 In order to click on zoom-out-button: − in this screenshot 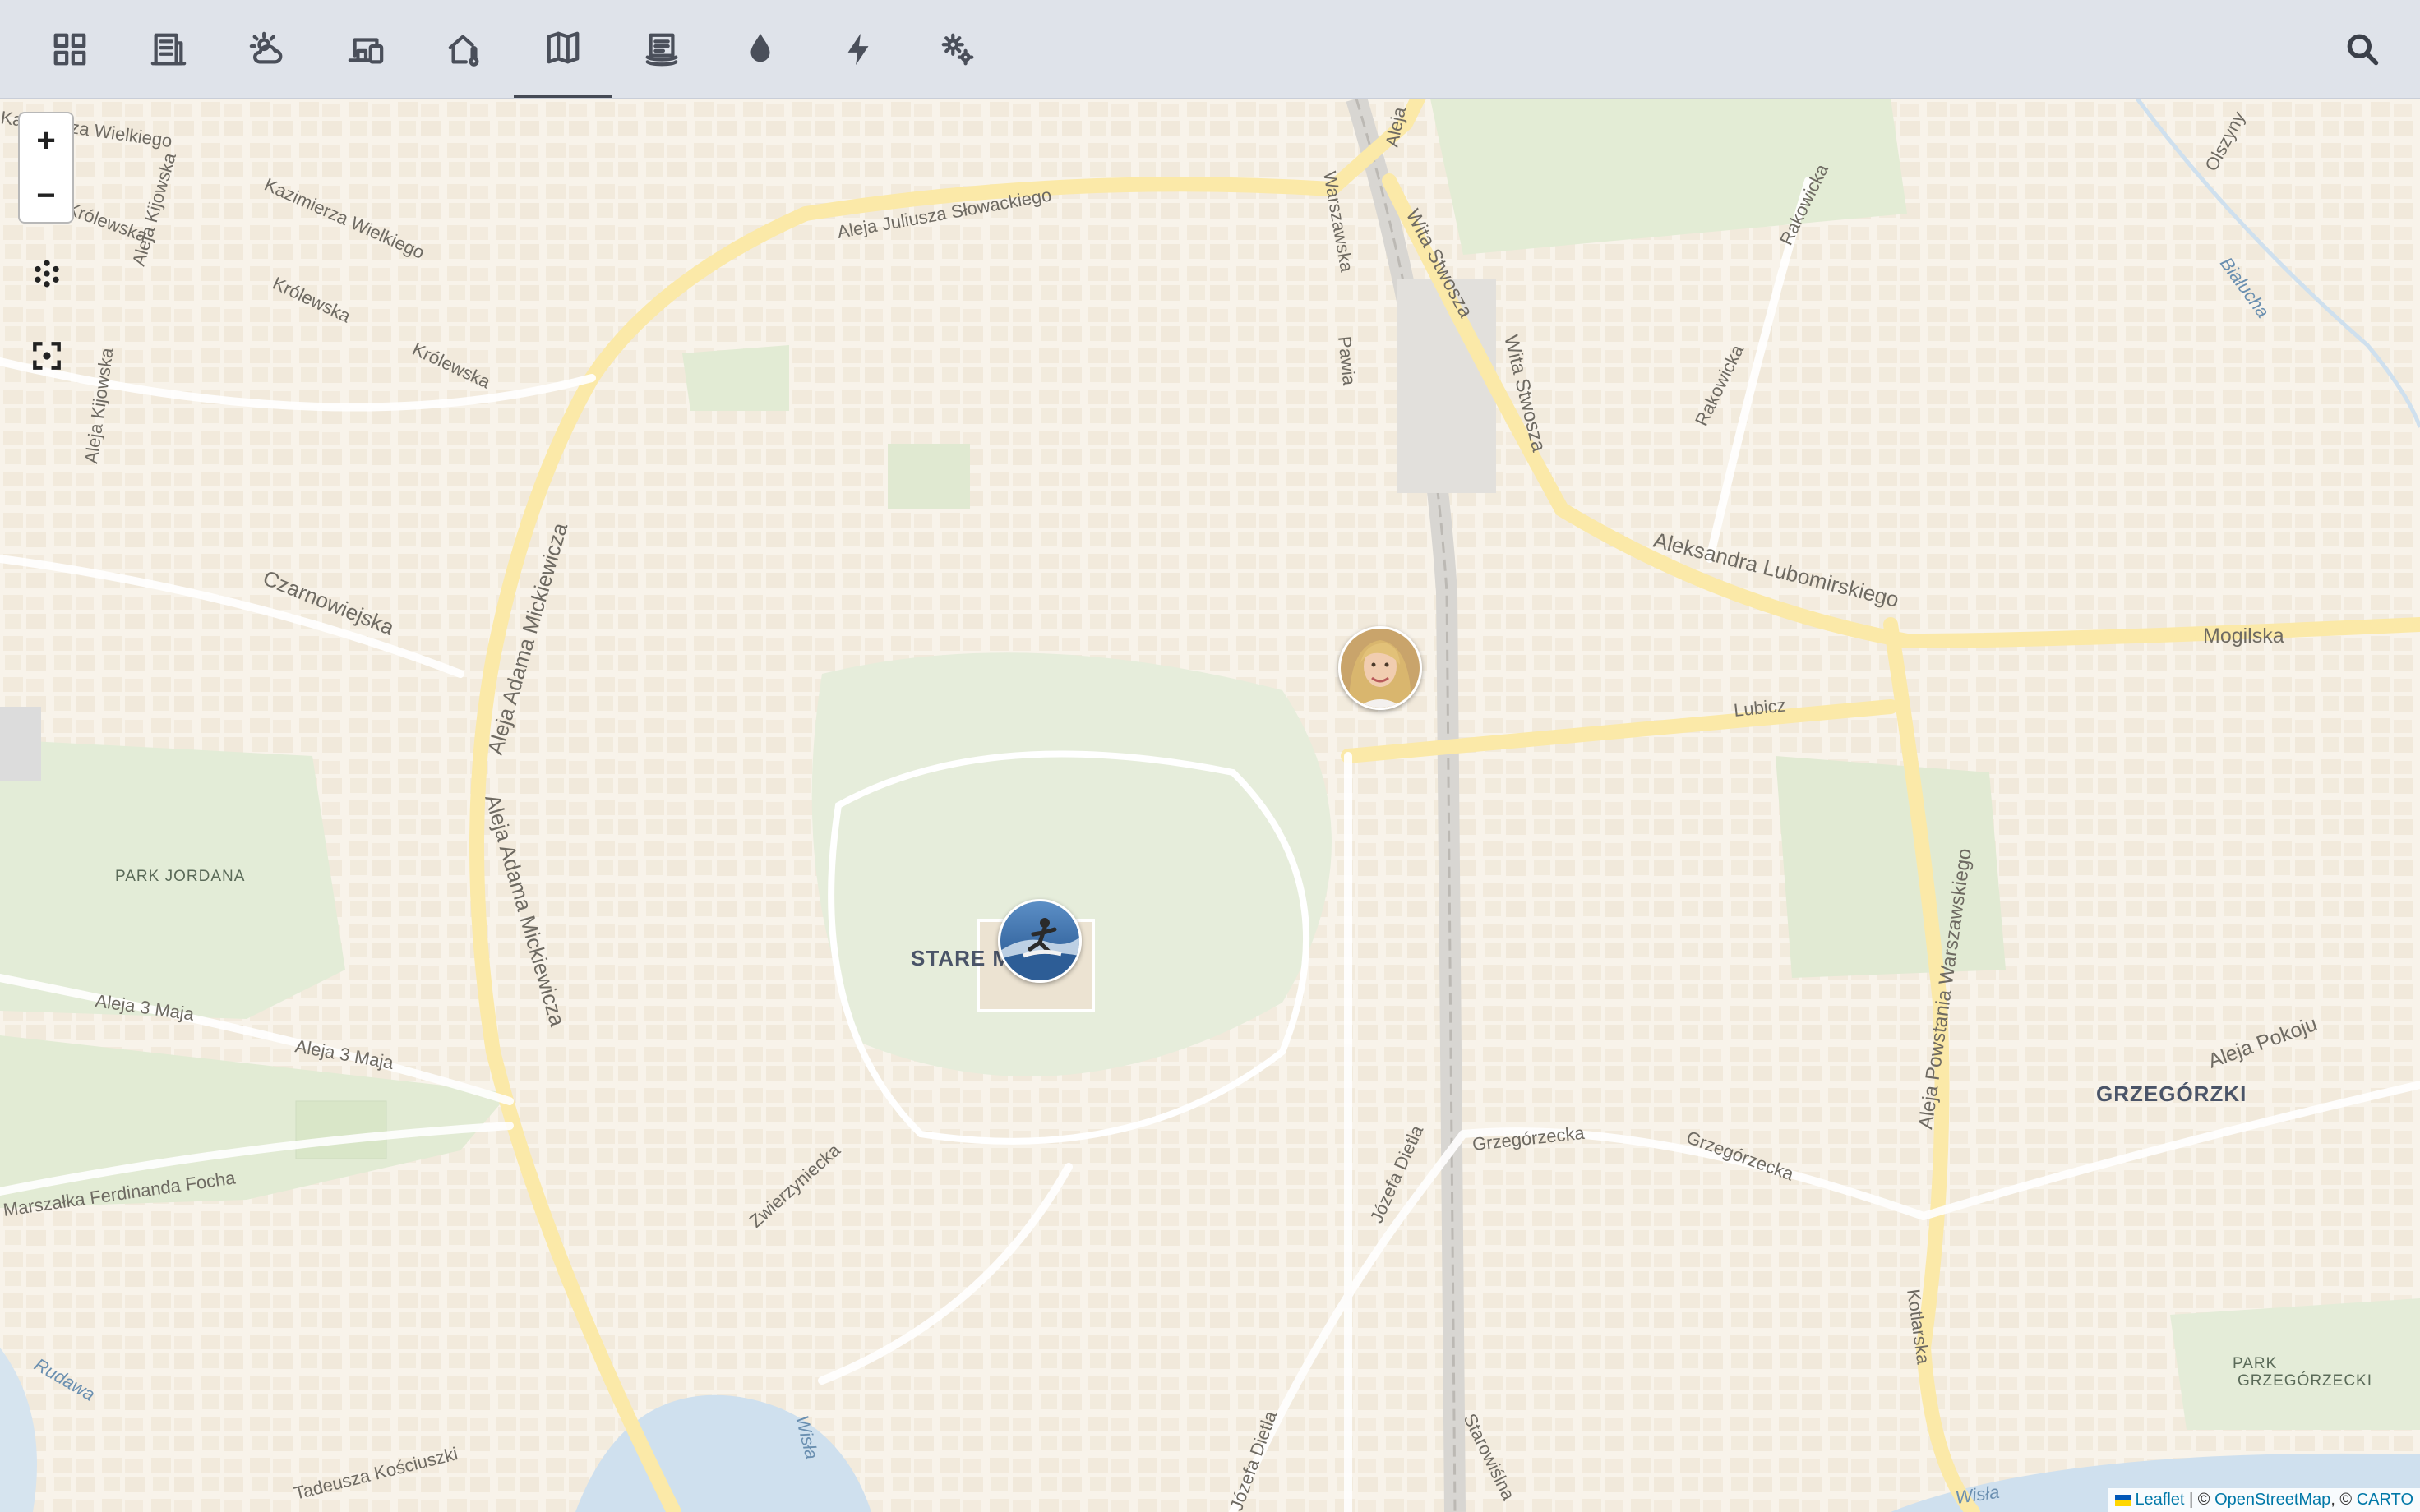, I will do `click(46, 195)`.